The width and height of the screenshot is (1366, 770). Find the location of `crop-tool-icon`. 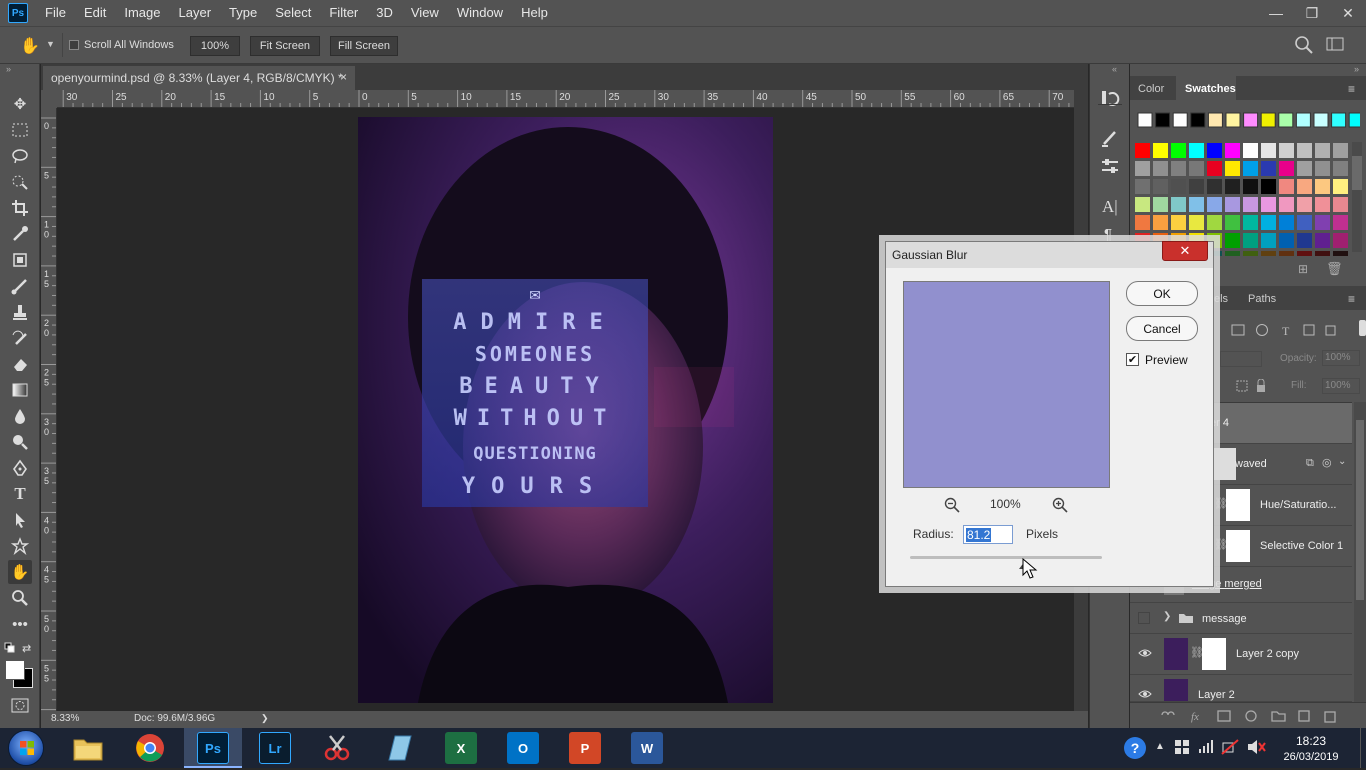

crop-tool-icon is located at coordinates (20, 208).